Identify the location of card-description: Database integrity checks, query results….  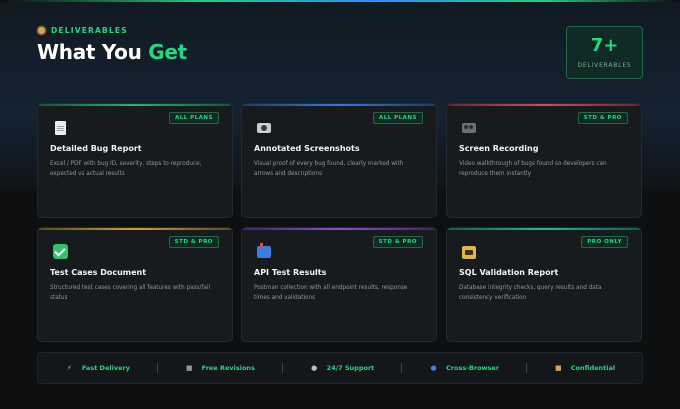
(530, 293).